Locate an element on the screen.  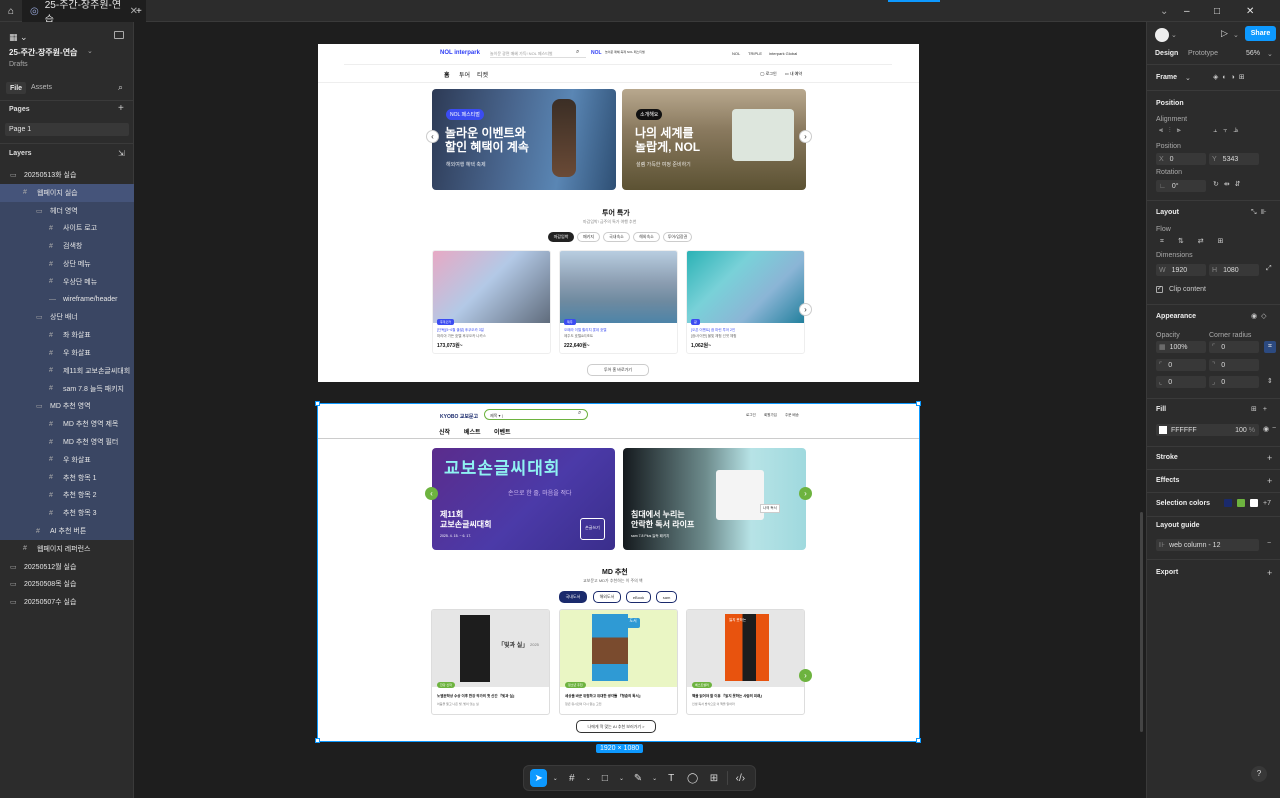
kyobo-banner-next-arrow: › is located at coordinates (805, 493).